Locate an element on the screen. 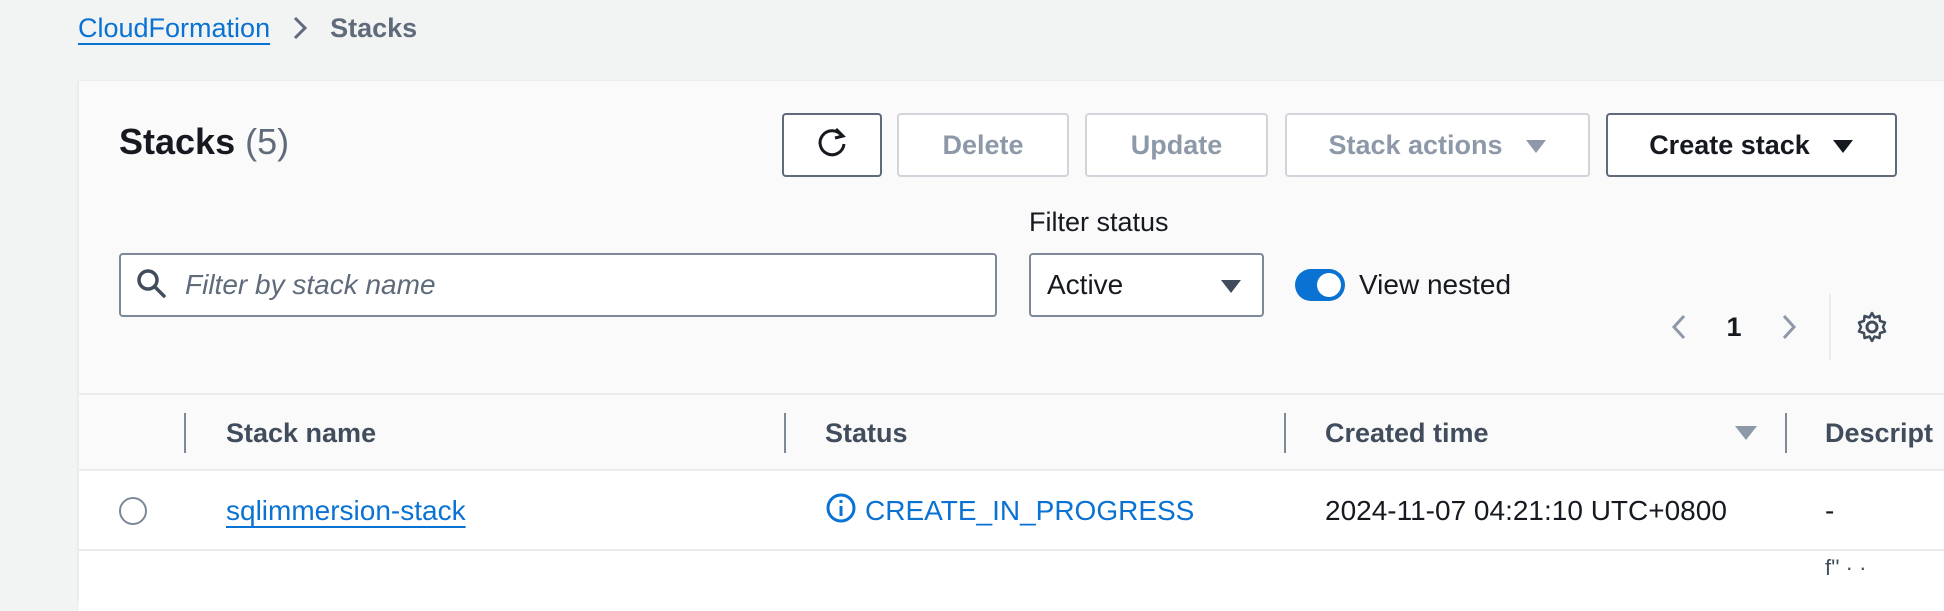  sort-descending-icon is located at coordinates (1746, 433).